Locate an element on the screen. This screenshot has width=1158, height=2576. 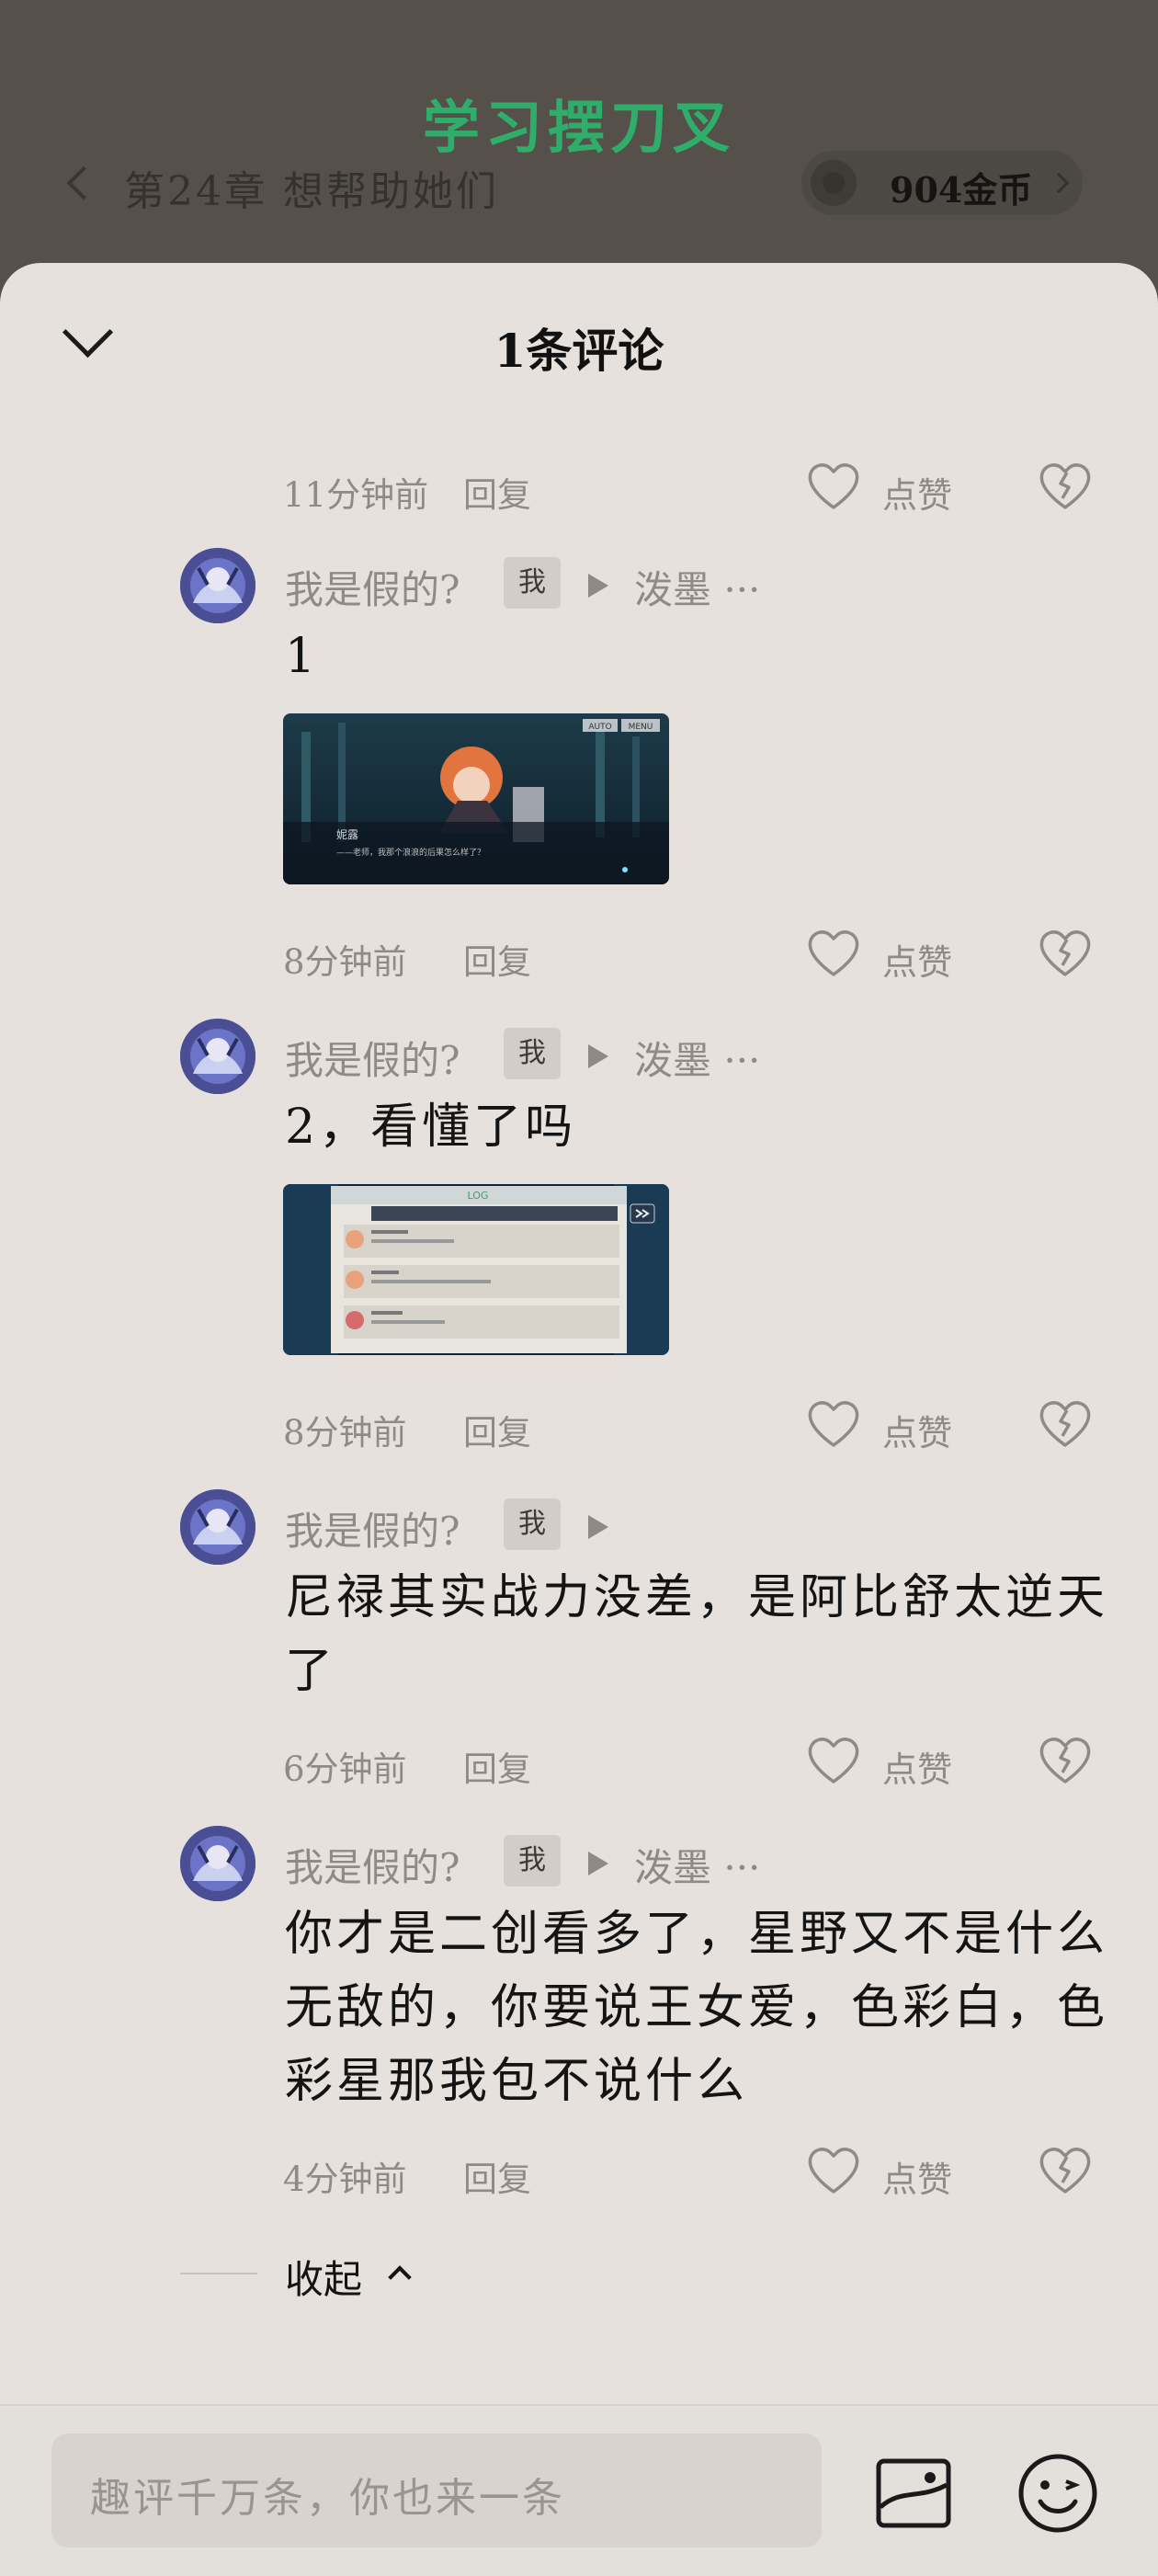
comment-text-line: 1 is located at coordinates (302, 656).